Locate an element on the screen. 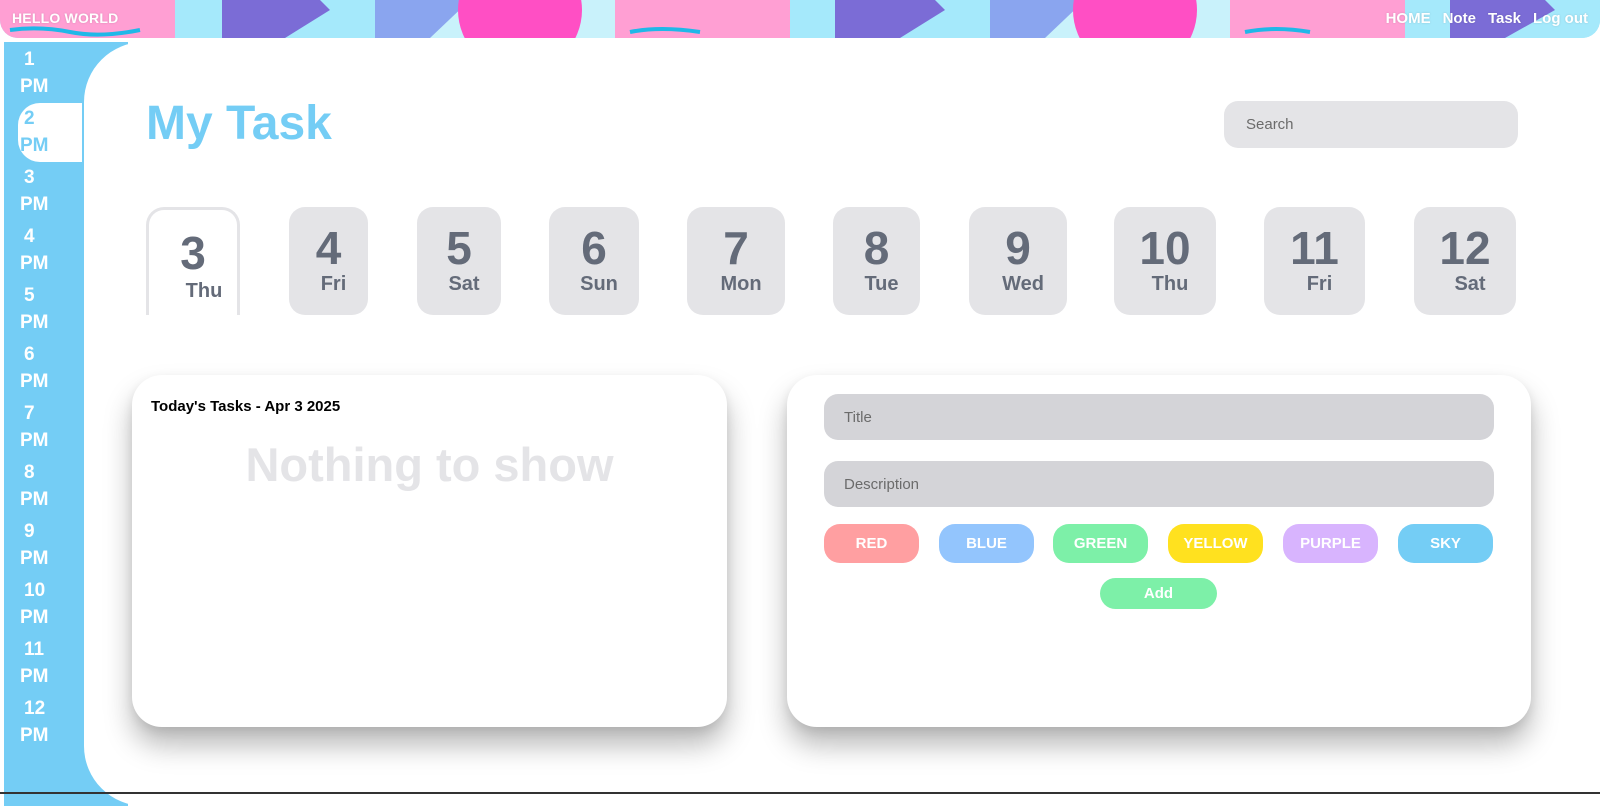 The height and width of the screenshot is (812, 1600). time-list: 1 PM 2 PM 3 PM 4 PM 5 PM 6 PM 7 PM 8 PM 9 PM 10 PM 11 PM 12 PM is located at coordinates (43, 398).